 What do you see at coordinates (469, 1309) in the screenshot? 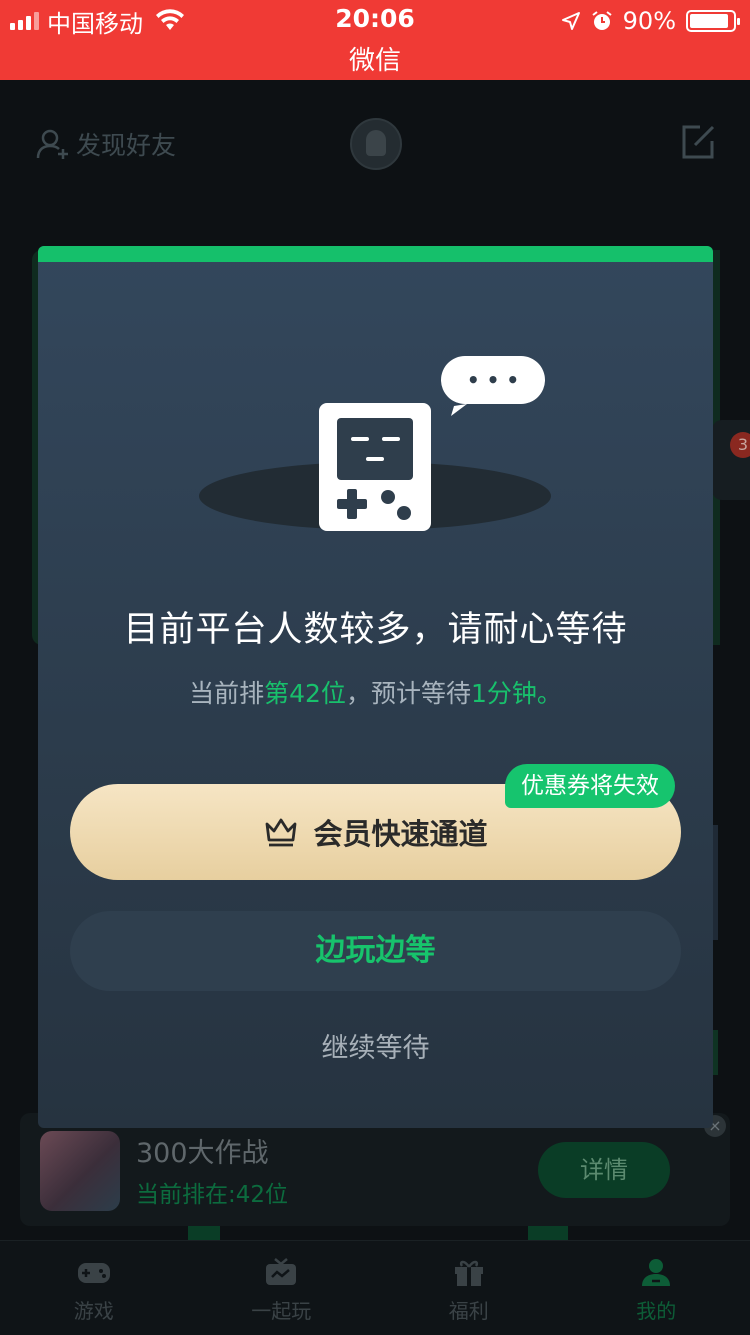
I see `tab-label: 福利` at bounding box center [469, 1309].